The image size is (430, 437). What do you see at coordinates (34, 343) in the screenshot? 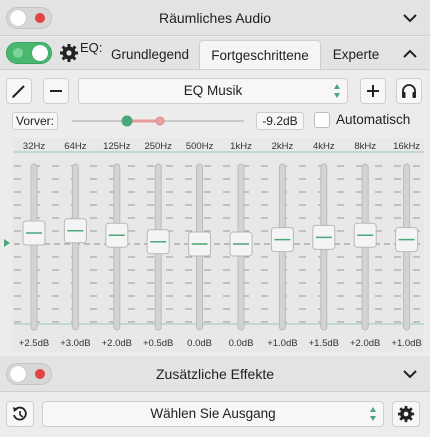
I see `gain-label: +2.5dB` at bounding box center [34, 343].